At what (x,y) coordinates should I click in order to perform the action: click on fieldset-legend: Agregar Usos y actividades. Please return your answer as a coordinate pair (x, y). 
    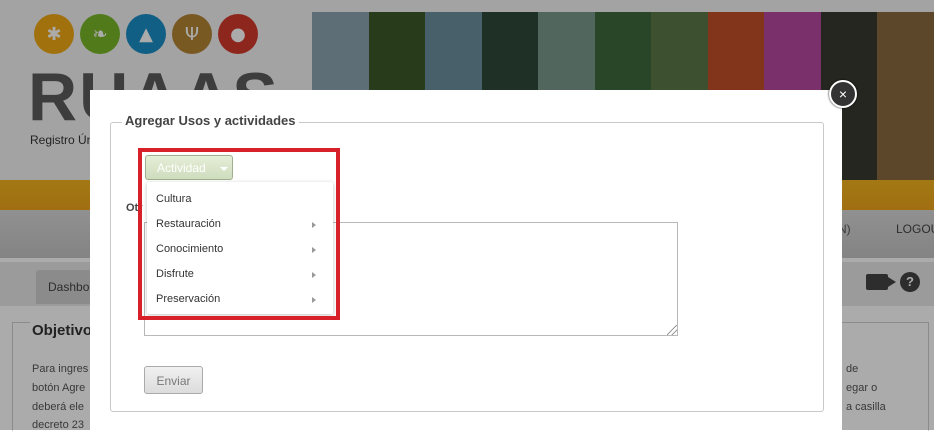
    Looking at the image, I should click on (210, 120).